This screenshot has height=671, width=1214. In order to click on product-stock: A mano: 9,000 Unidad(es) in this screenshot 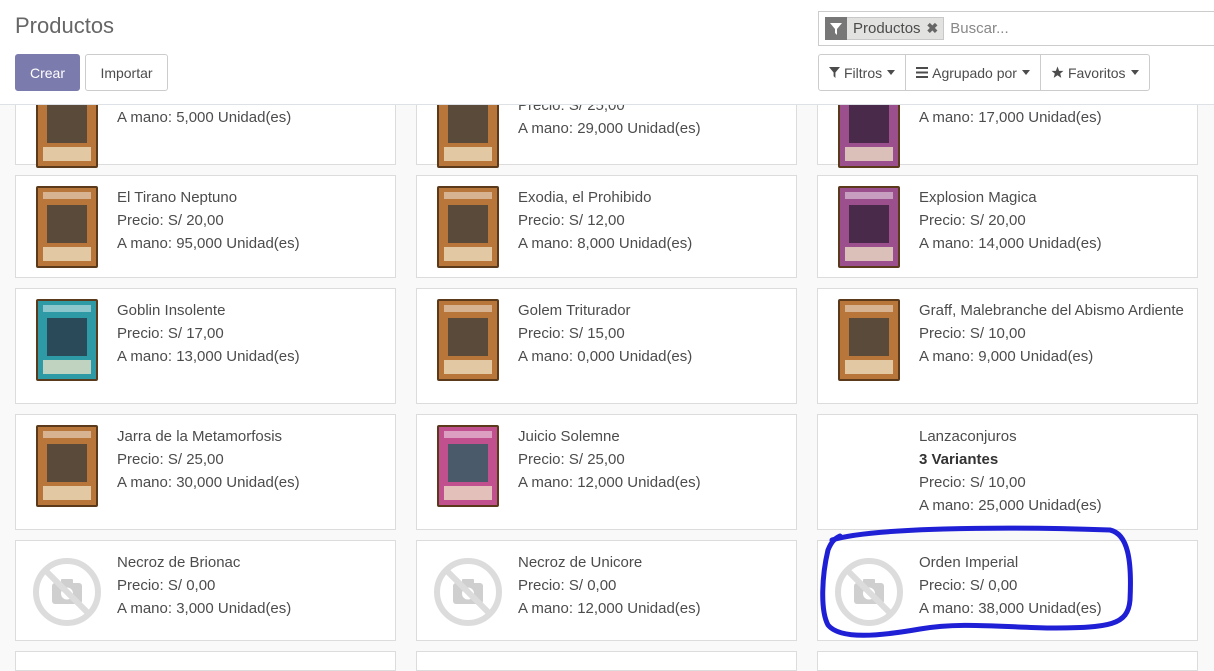, I will do `click(1006, 356)`.